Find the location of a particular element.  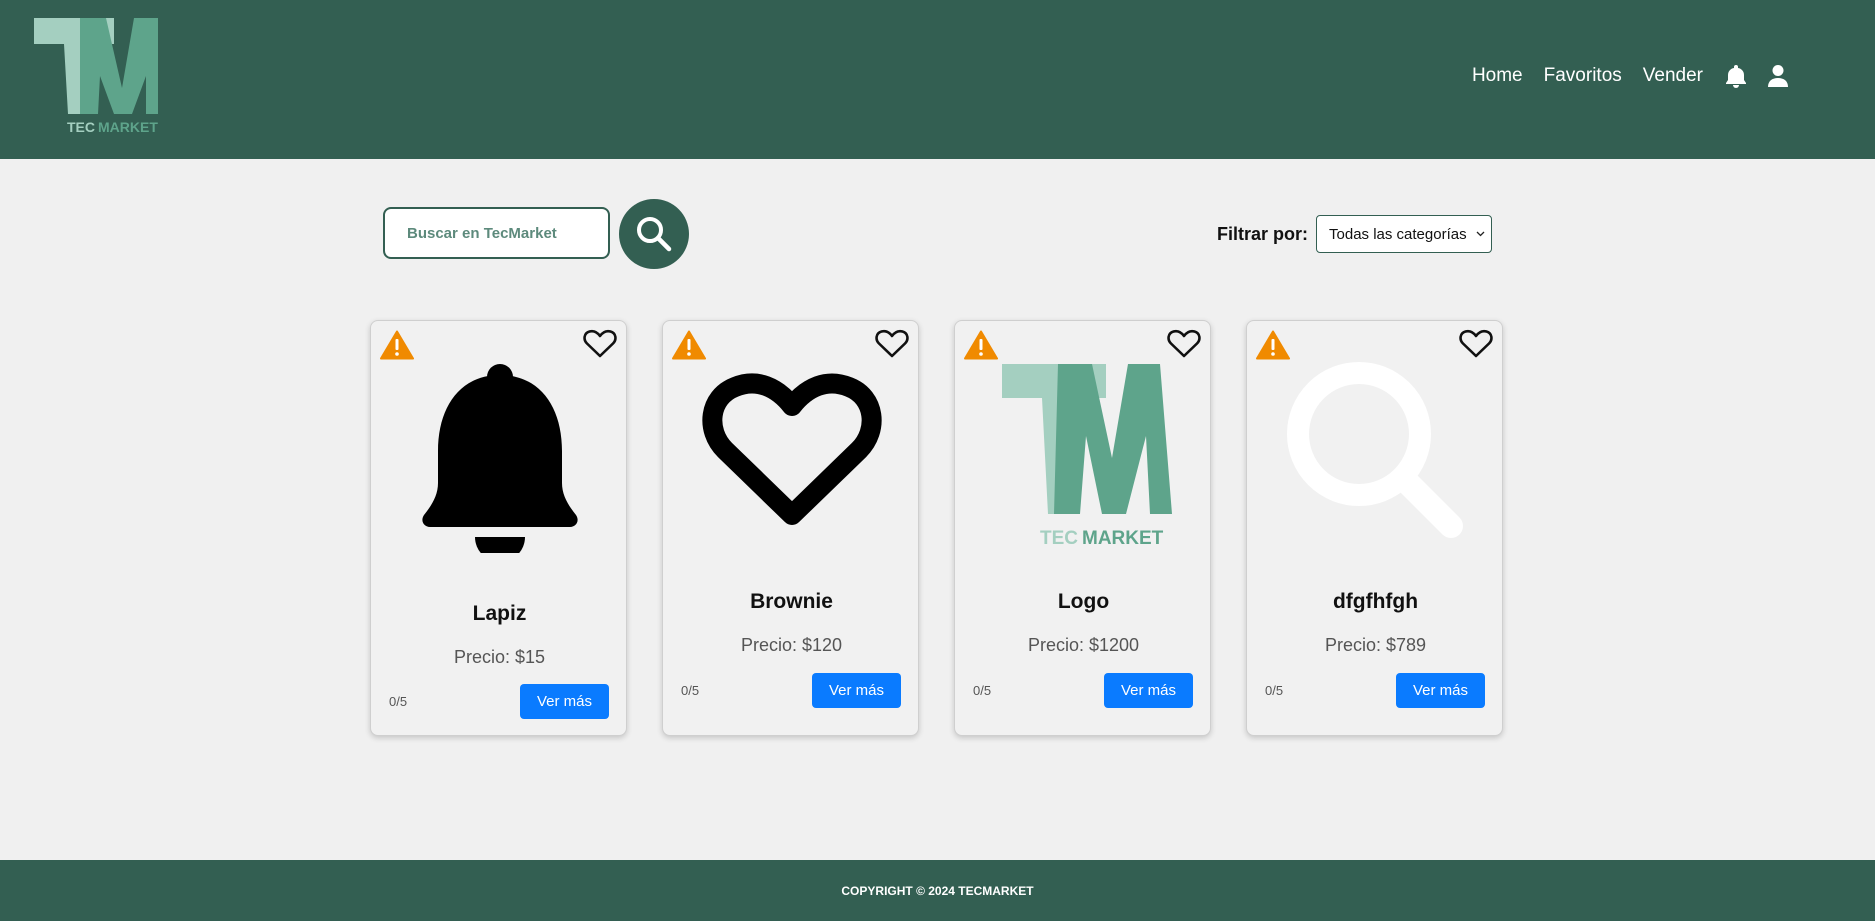

product-title: Brownie is located at coordinates (791, 601).